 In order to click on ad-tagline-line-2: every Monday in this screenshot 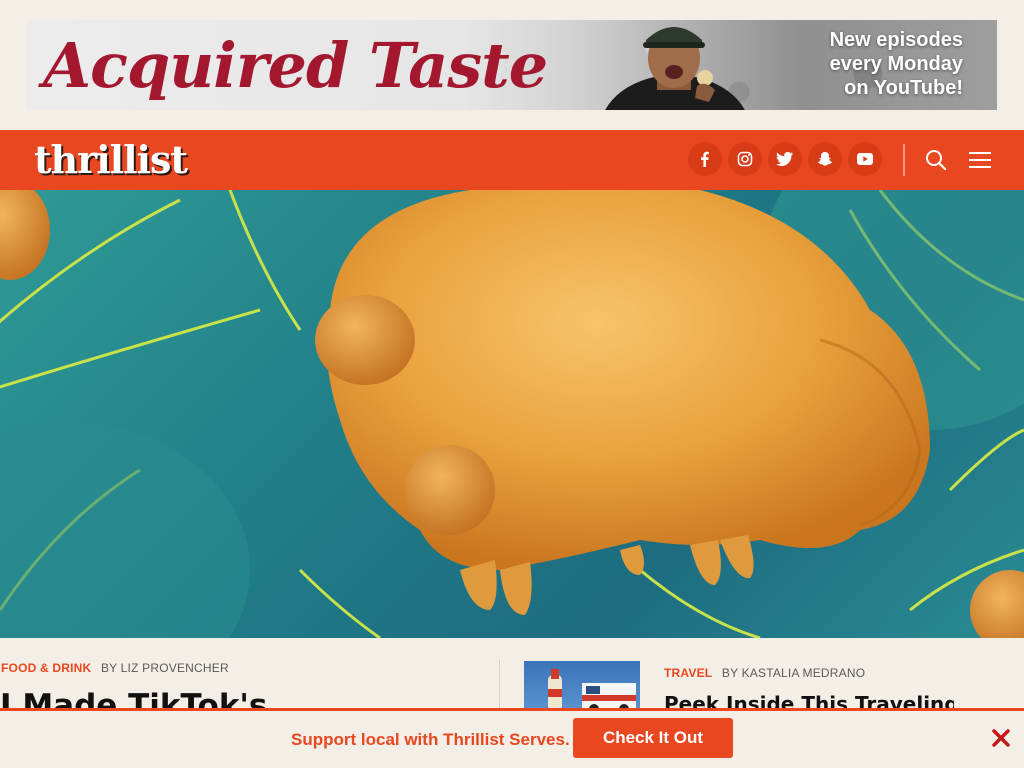, I will do `click(896, 64)`.